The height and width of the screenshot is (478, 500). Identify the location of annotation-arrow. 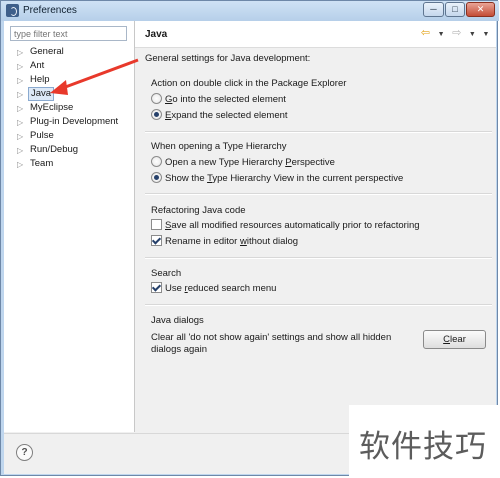
(94, 76).